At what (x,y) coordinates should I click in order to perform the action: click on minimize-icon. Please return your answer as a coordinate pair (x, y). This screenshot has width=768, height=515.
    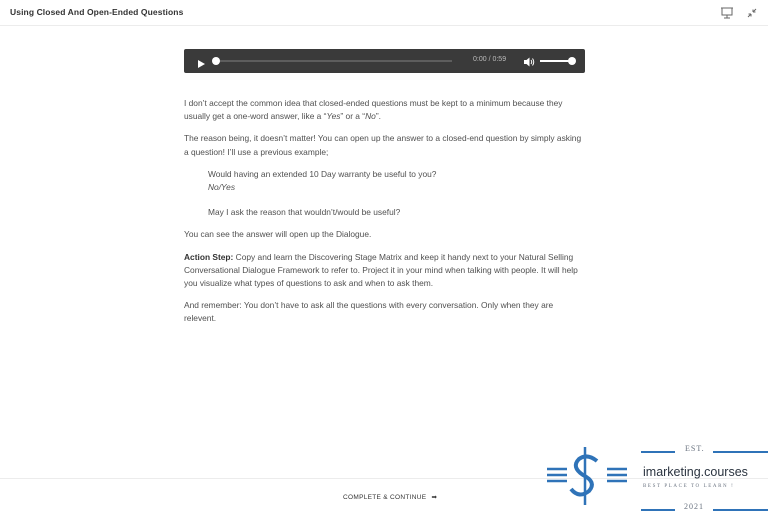
    Looking at the image, I should click on (752, 13).